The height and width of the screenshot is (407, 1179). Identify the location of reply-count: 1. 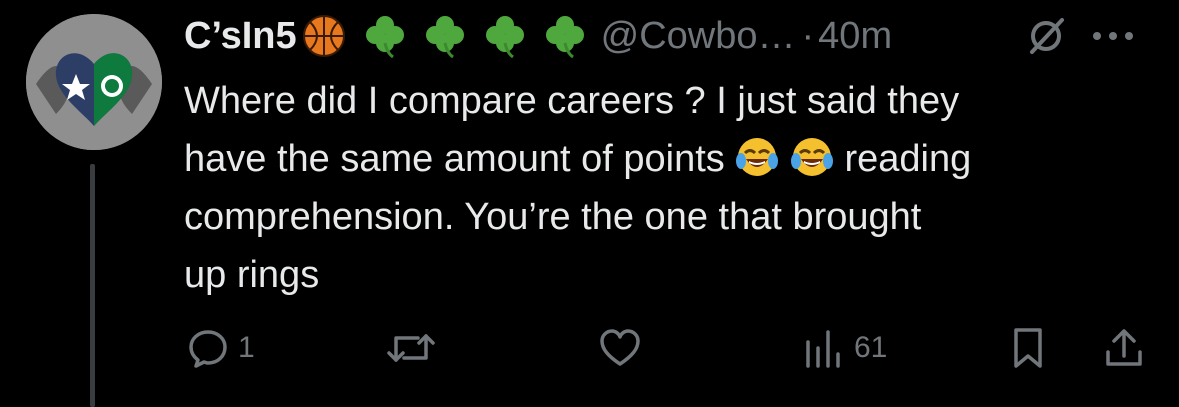
(246, 347).